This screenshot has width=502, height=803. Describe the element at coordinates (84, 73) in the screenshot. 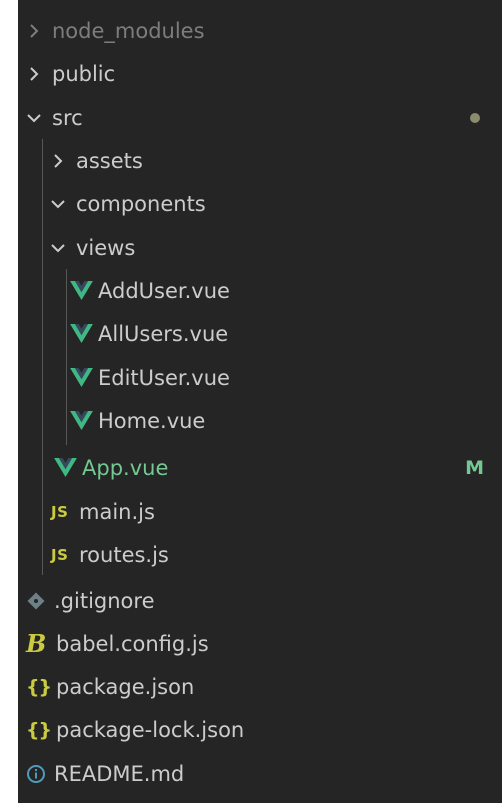

I see `tree-item-label: public` at that location.